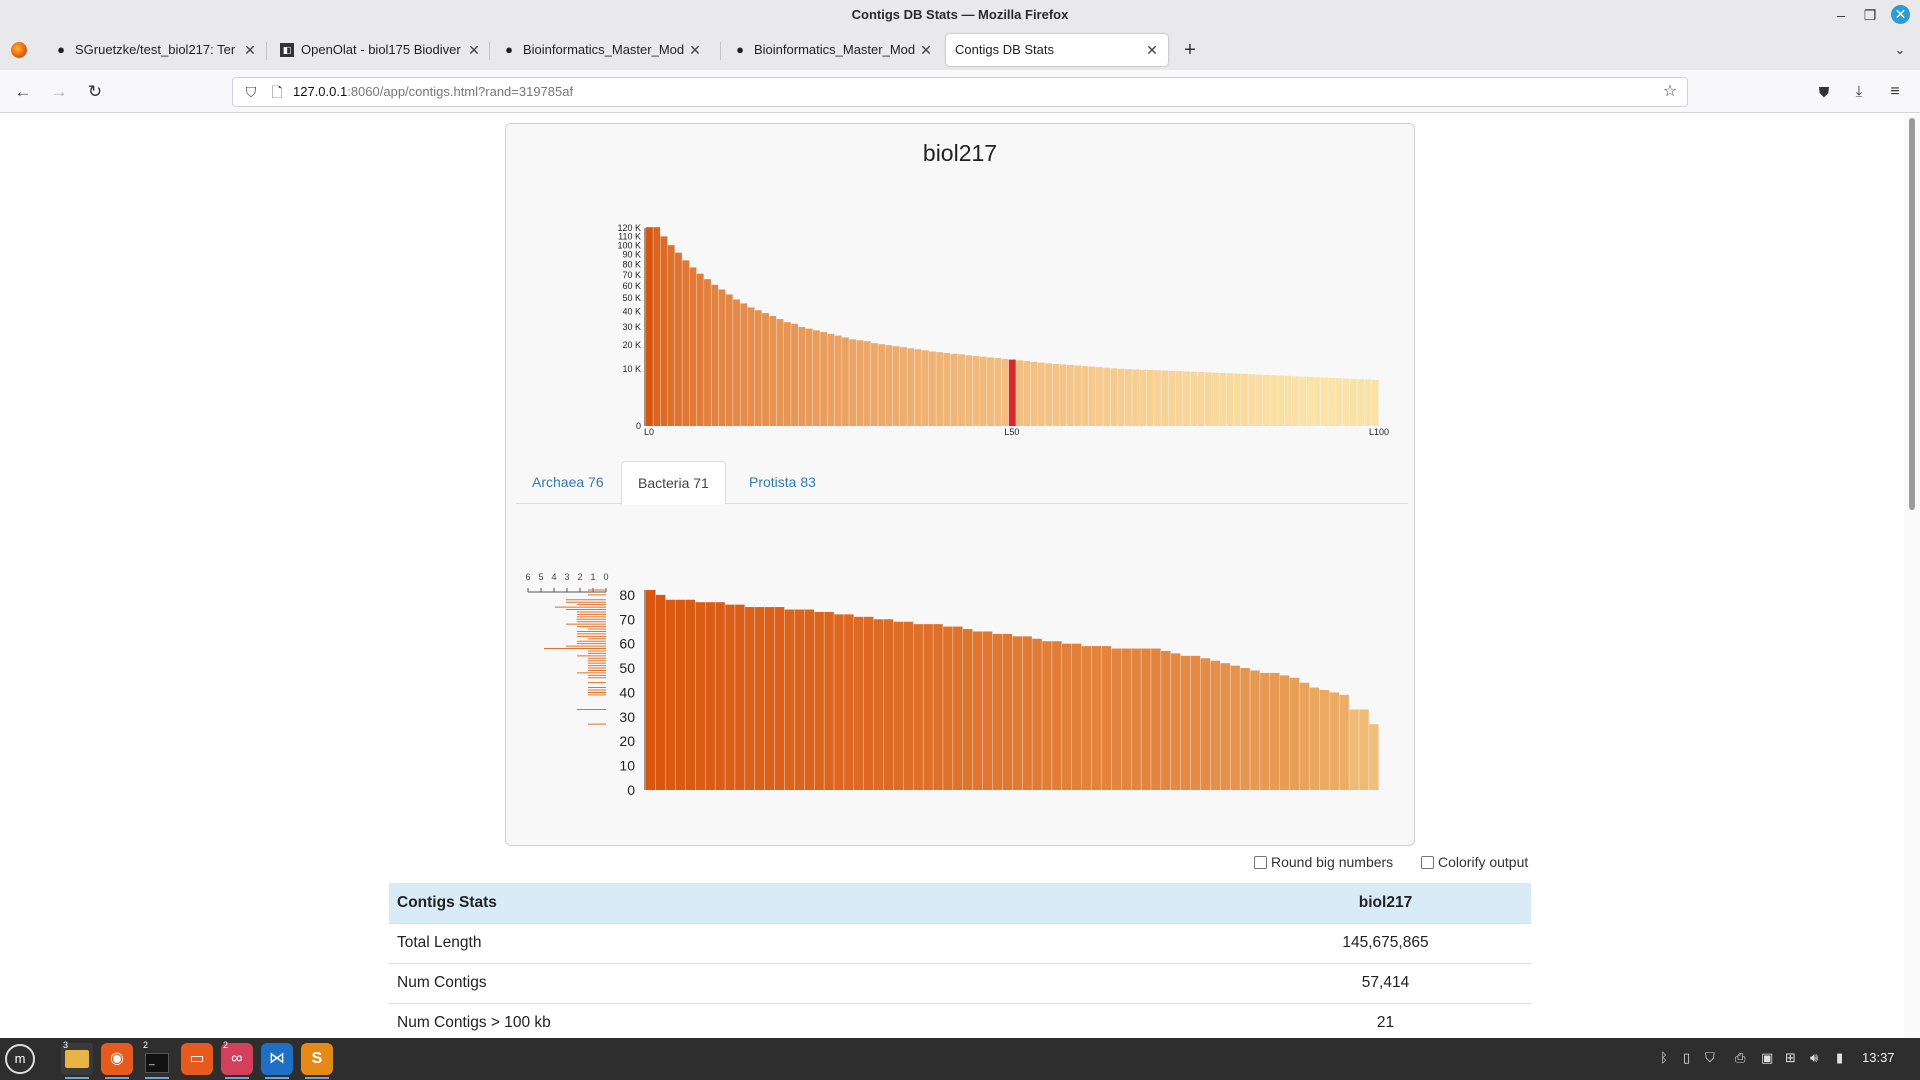 Image resolution: width=1920 pixels, height=1080 pixels. What do you see at coordinates (1190, 50) in the screenshot?
I see `new-tab-icon: +` at bounding box center [1190, 50].